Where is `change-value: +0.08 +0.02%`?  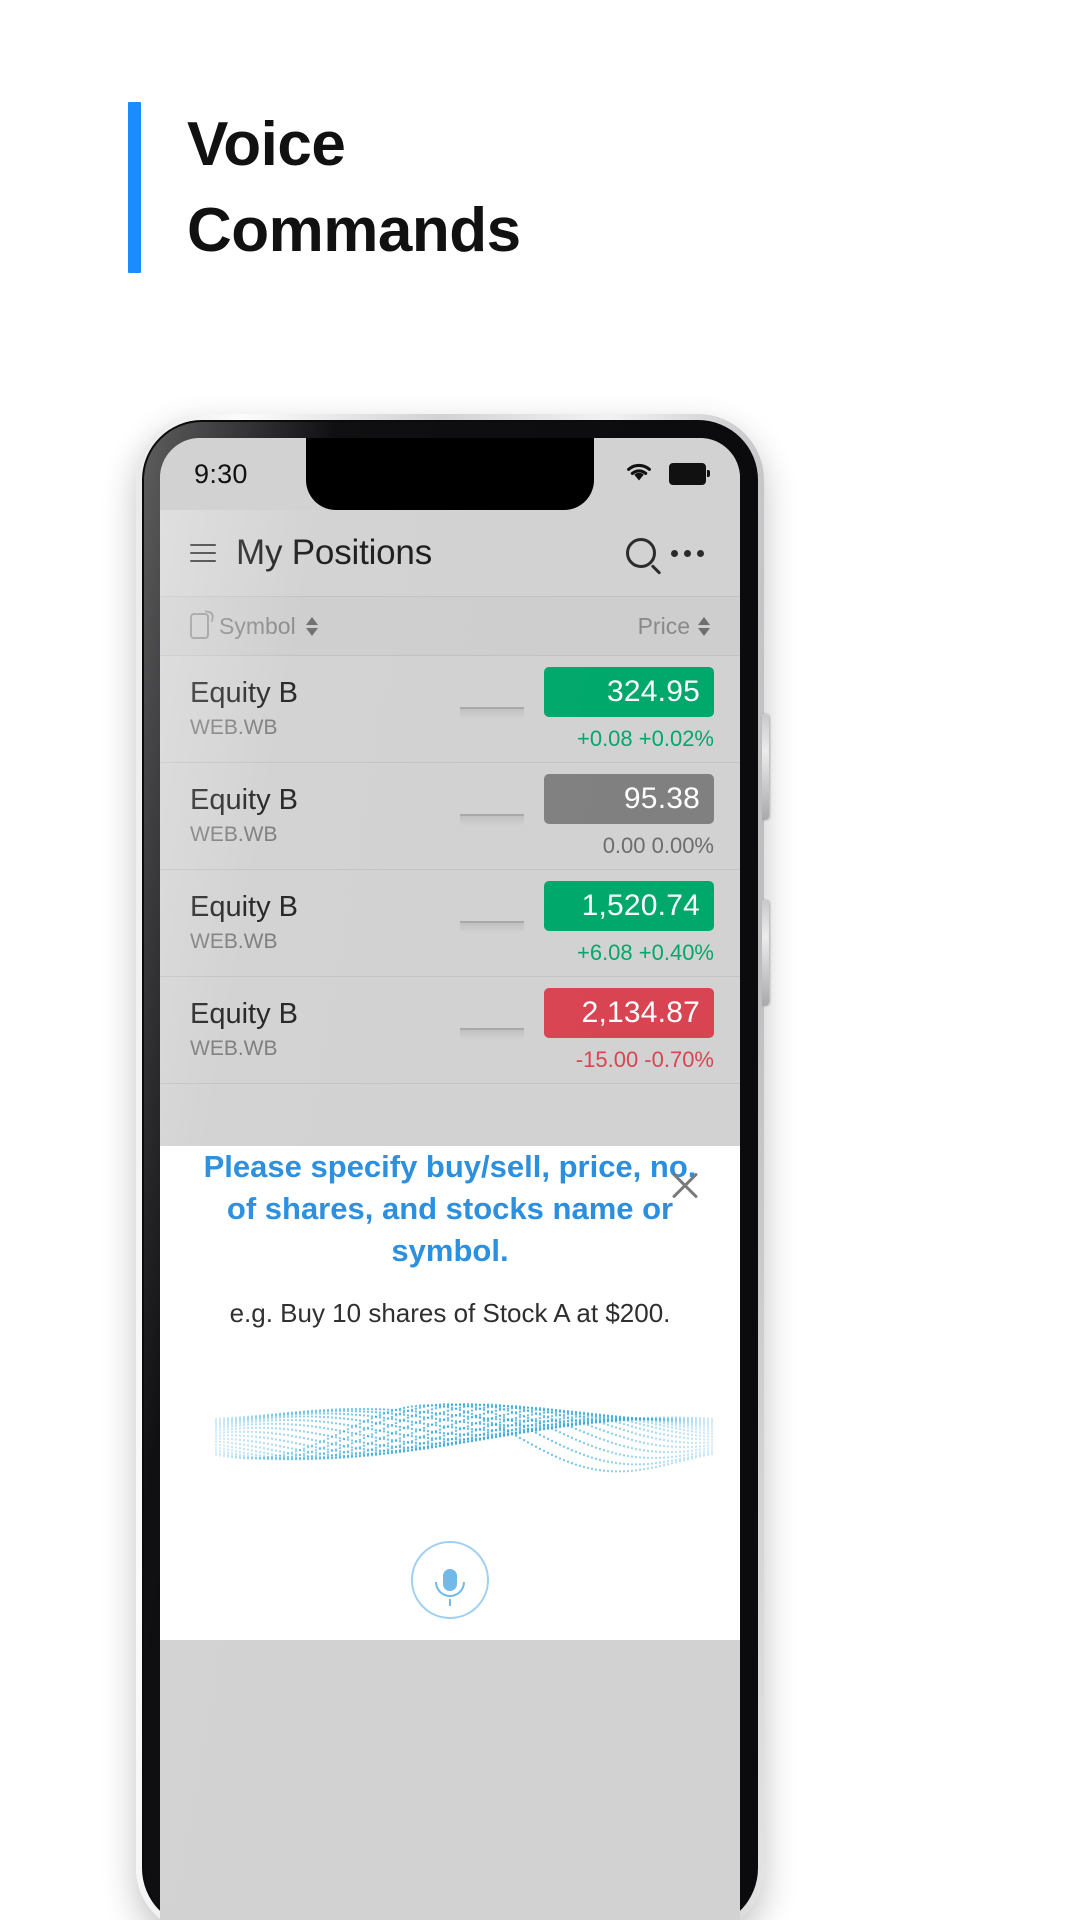
change-value: +0.08 +0.02% is located at coordinates (645, 738).